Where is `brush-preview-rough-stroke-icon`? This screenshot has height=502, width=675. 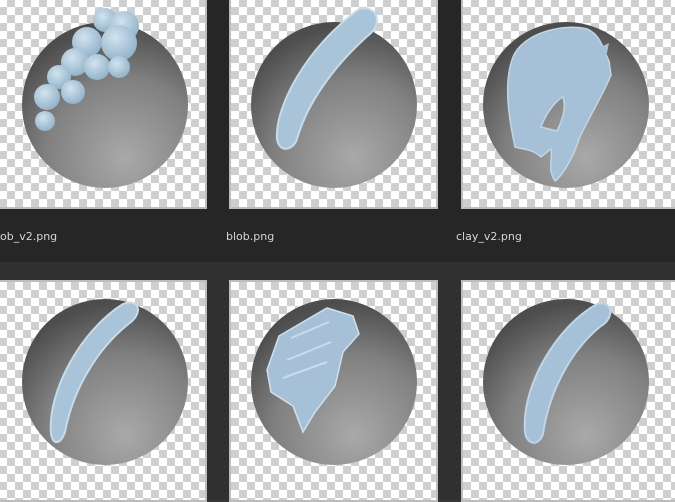
brush-preview-rough-stroke-icon is located at coordinates (566, 382).